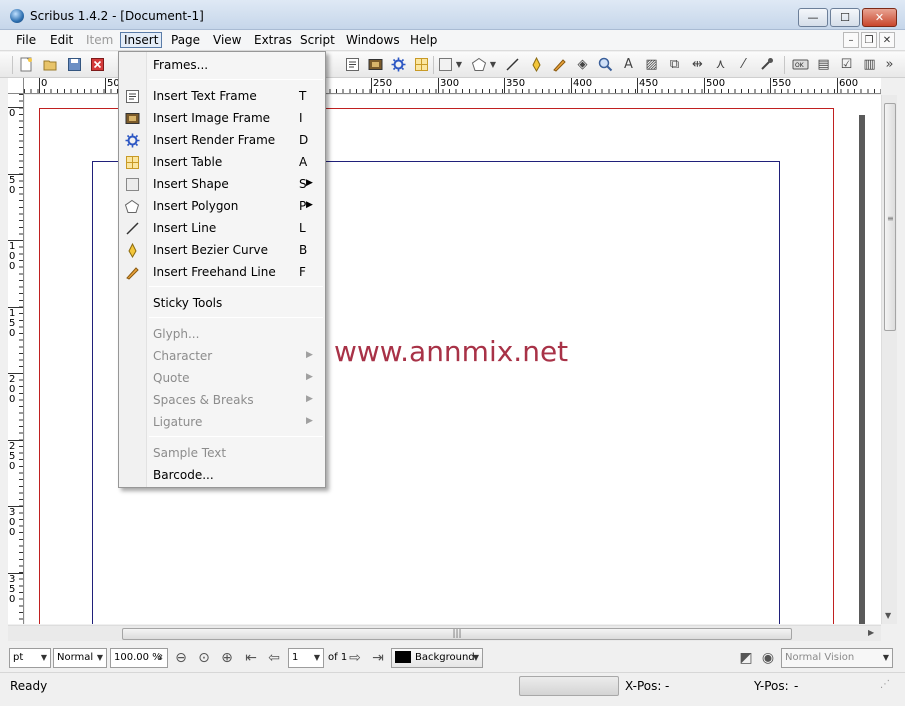 The image size is (905, 706). What do you see at coordinates (99, 40) in the screenshot?
I see `menu-item: Item` at bounding box center [99, 40].